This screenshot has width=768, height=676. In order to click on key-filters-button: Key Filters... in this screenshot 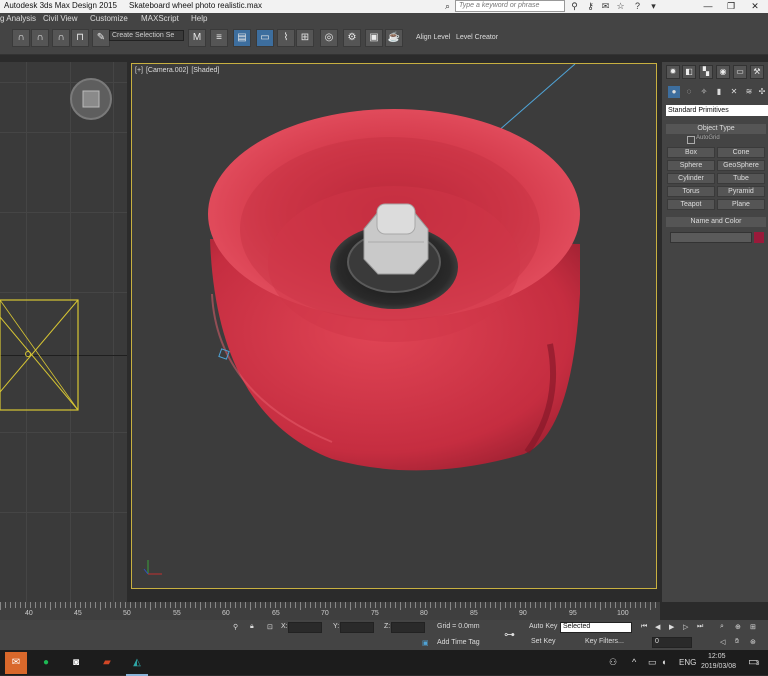, I will do `click(604, 641)`.